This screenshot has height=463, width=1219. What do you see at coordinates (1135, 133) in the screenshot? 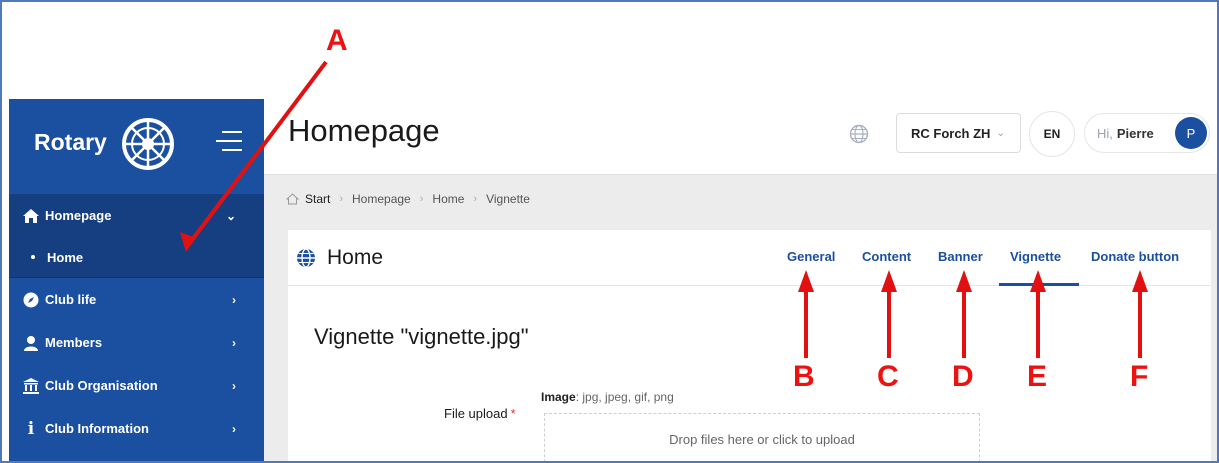
I see `user-name: Pierre` at bounding box center [1135, 133].